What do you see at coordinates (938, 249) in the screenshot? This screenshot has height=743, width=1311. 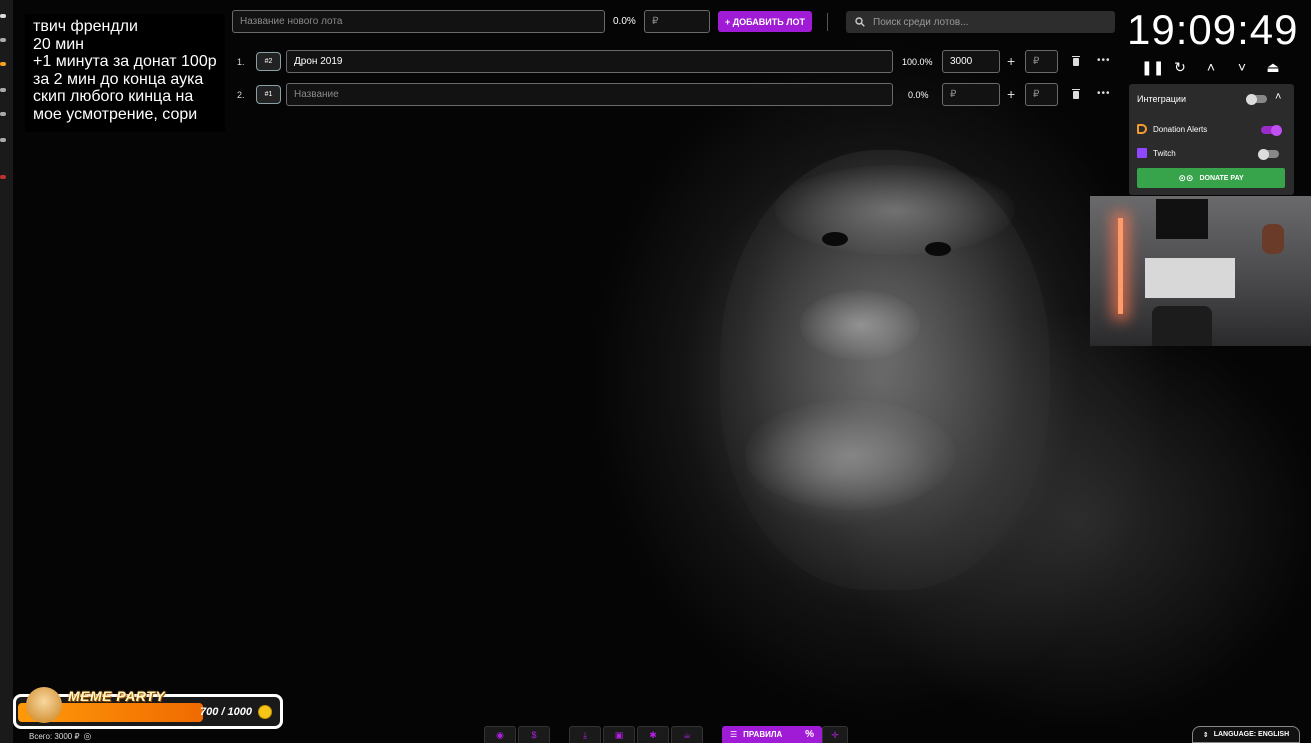 I see `chimpanzee-eye-right` at bounding box center [938, 249].